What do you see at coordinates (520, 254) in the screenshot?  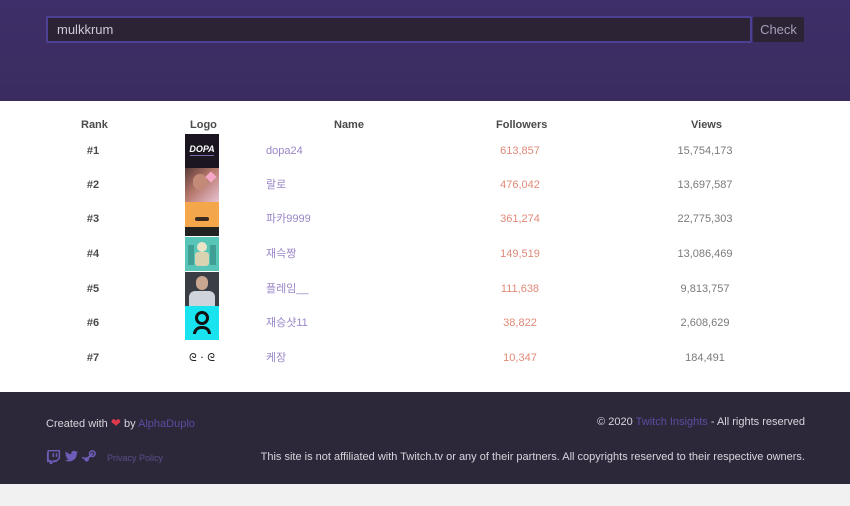 I see `followers-cell: 149,519` at bounding box center [520, 254].